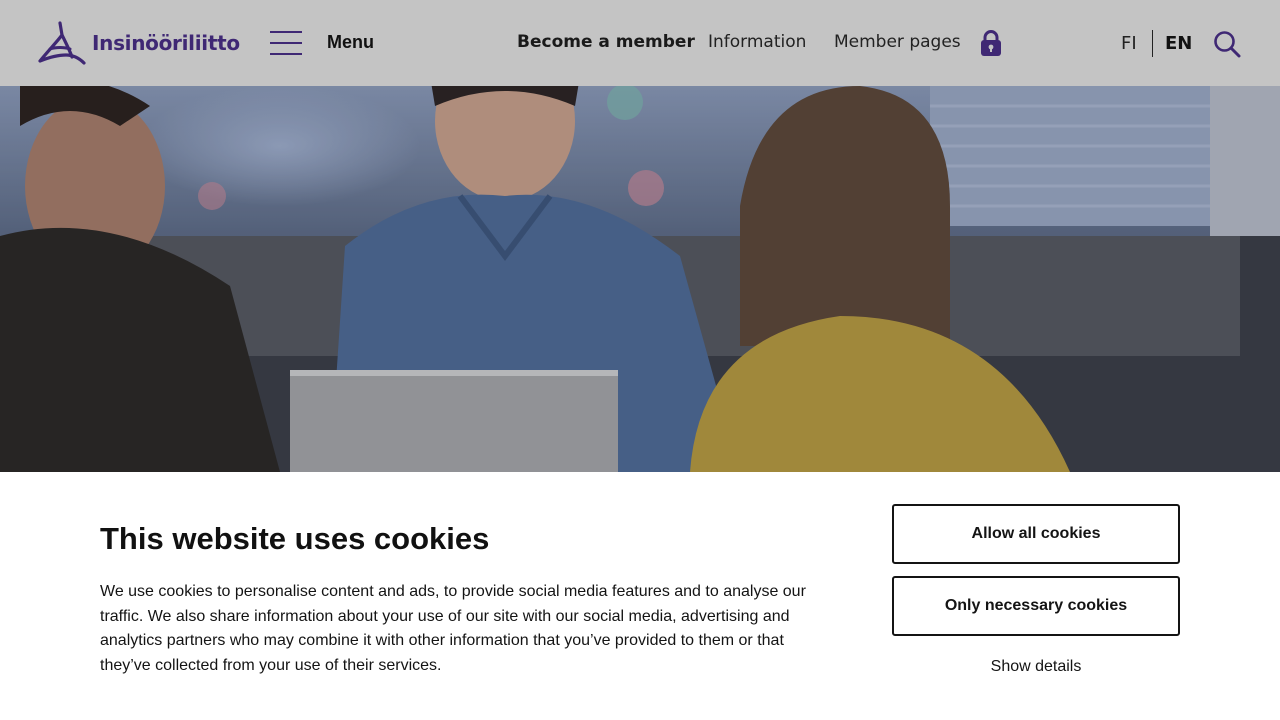  I want to click on nav-information: Information, so click(757, 42).